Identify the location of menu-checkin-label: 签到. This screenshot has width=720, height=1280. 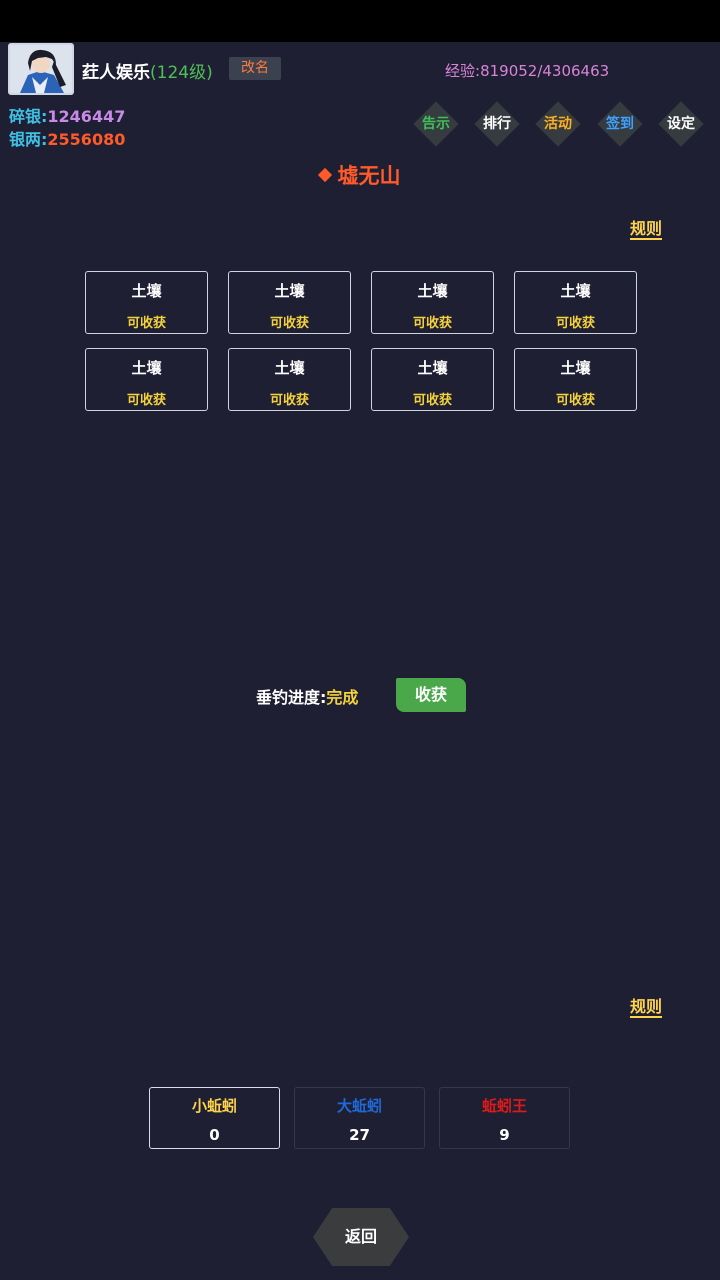
(620, 124).